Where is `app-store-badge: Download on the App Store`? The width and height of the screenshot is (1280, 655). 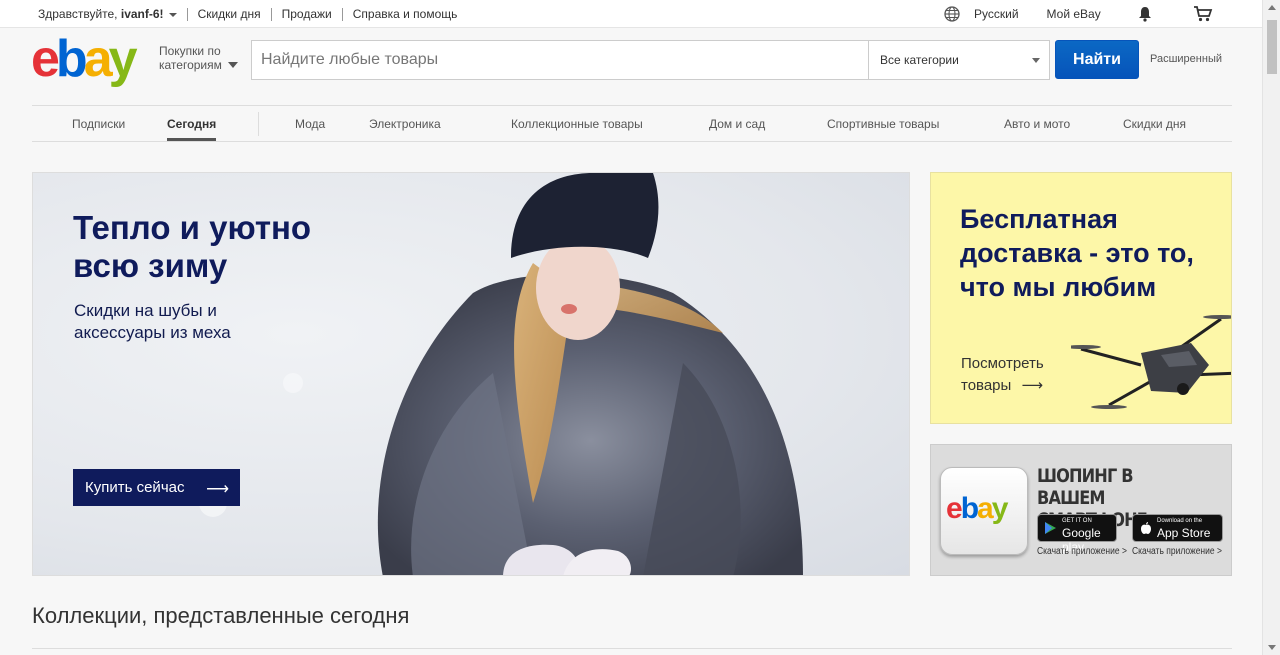 app-store-badge: Download on the App Store is located at coordinates (1177, 528).